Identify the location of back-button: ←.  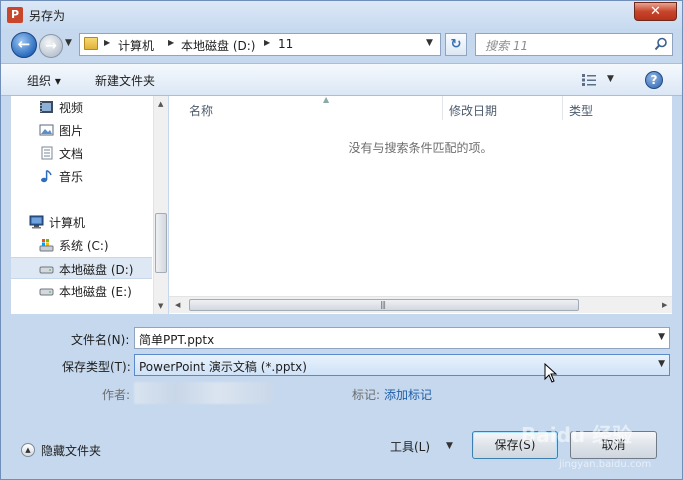
(24, 45).